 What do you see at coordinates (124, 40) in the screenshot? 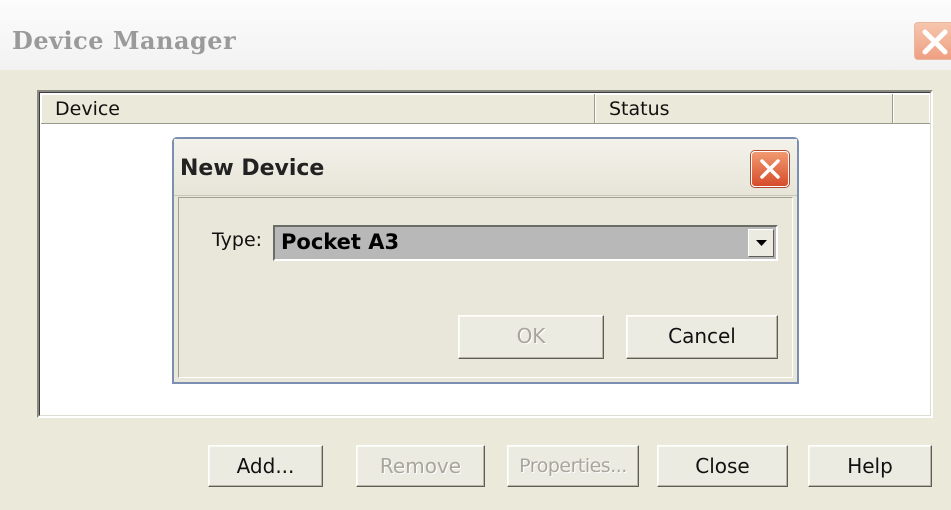
I see `window-title: Device Manager` at bounding box center [124, 40].